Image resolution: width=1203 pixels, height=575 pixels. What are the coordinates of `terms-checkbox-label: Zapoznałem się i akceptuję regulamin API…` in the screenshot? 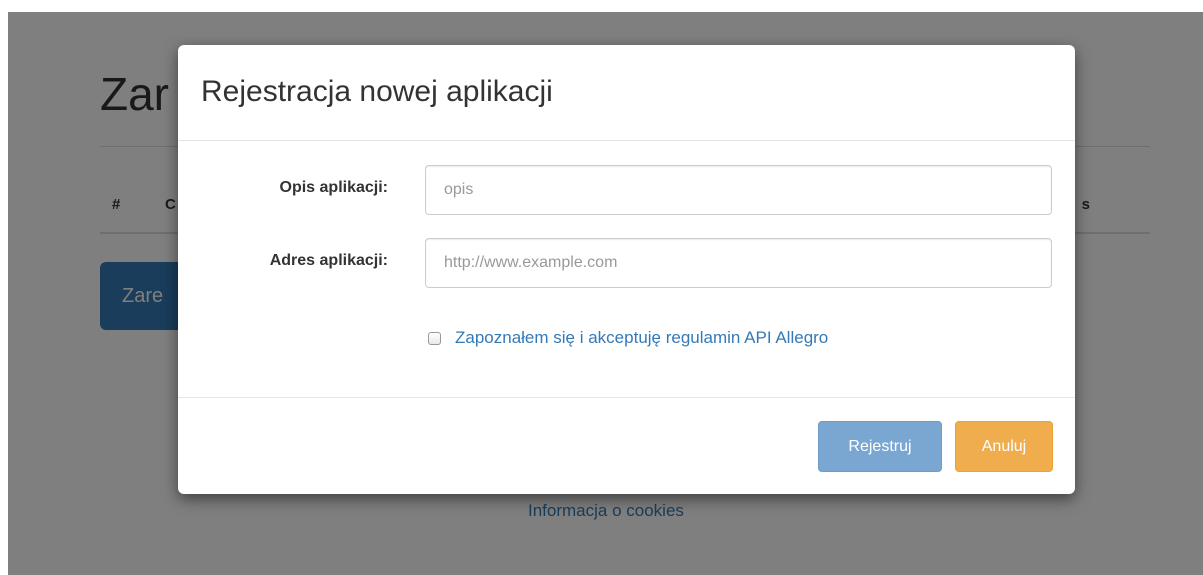 It's located at (641, 338).